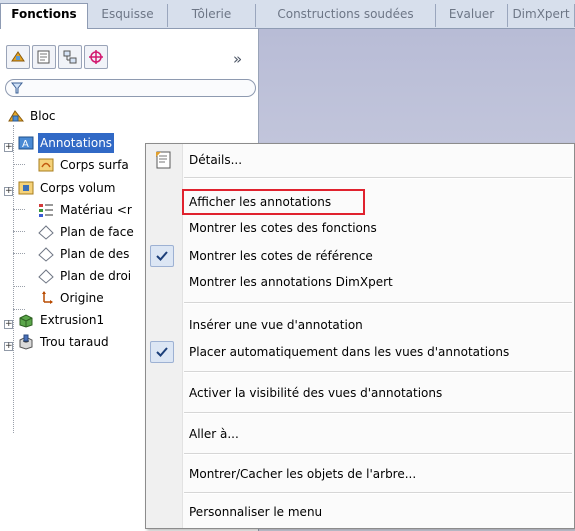  What do you see at coordinates (281, 256) in the screenshot?
I see `menu-item-label: Montrer les cotes de référence` at bounding box center [281, 256].